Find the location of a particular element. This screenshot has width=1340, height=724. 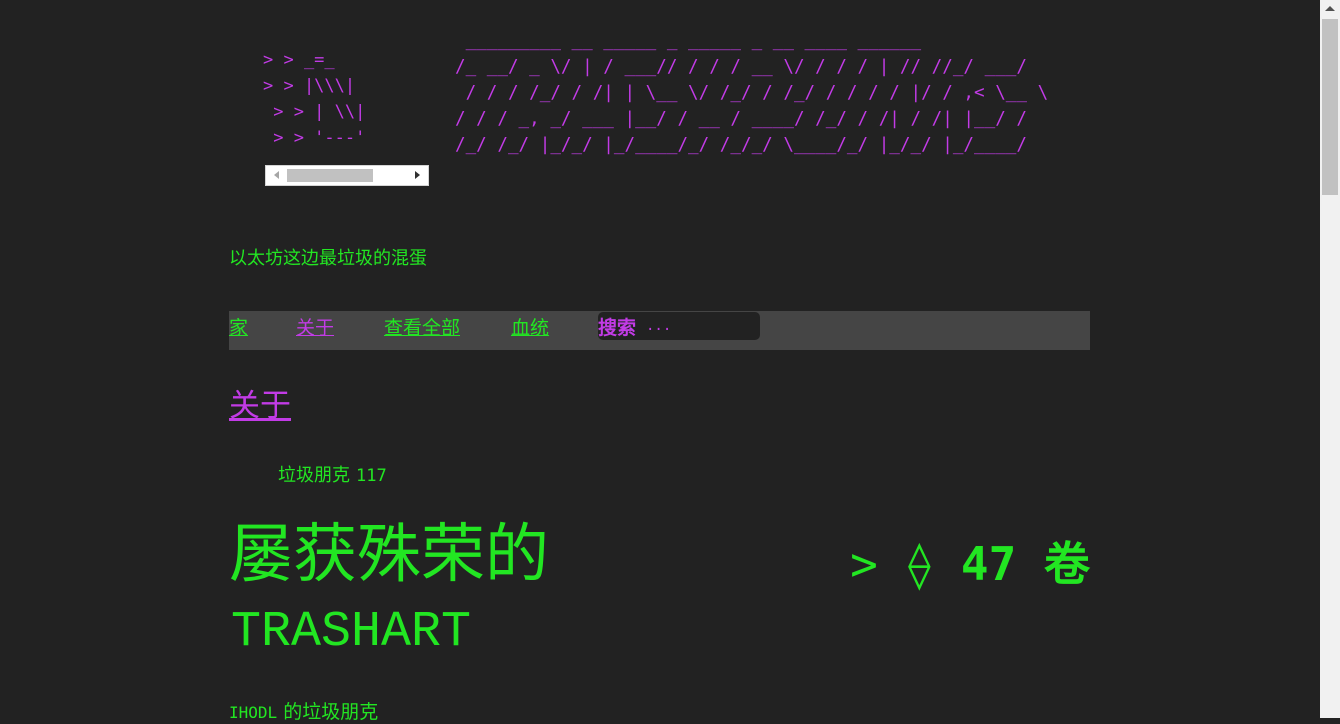

page-vertical-scrollbar is located at coordinates (1330, 359).